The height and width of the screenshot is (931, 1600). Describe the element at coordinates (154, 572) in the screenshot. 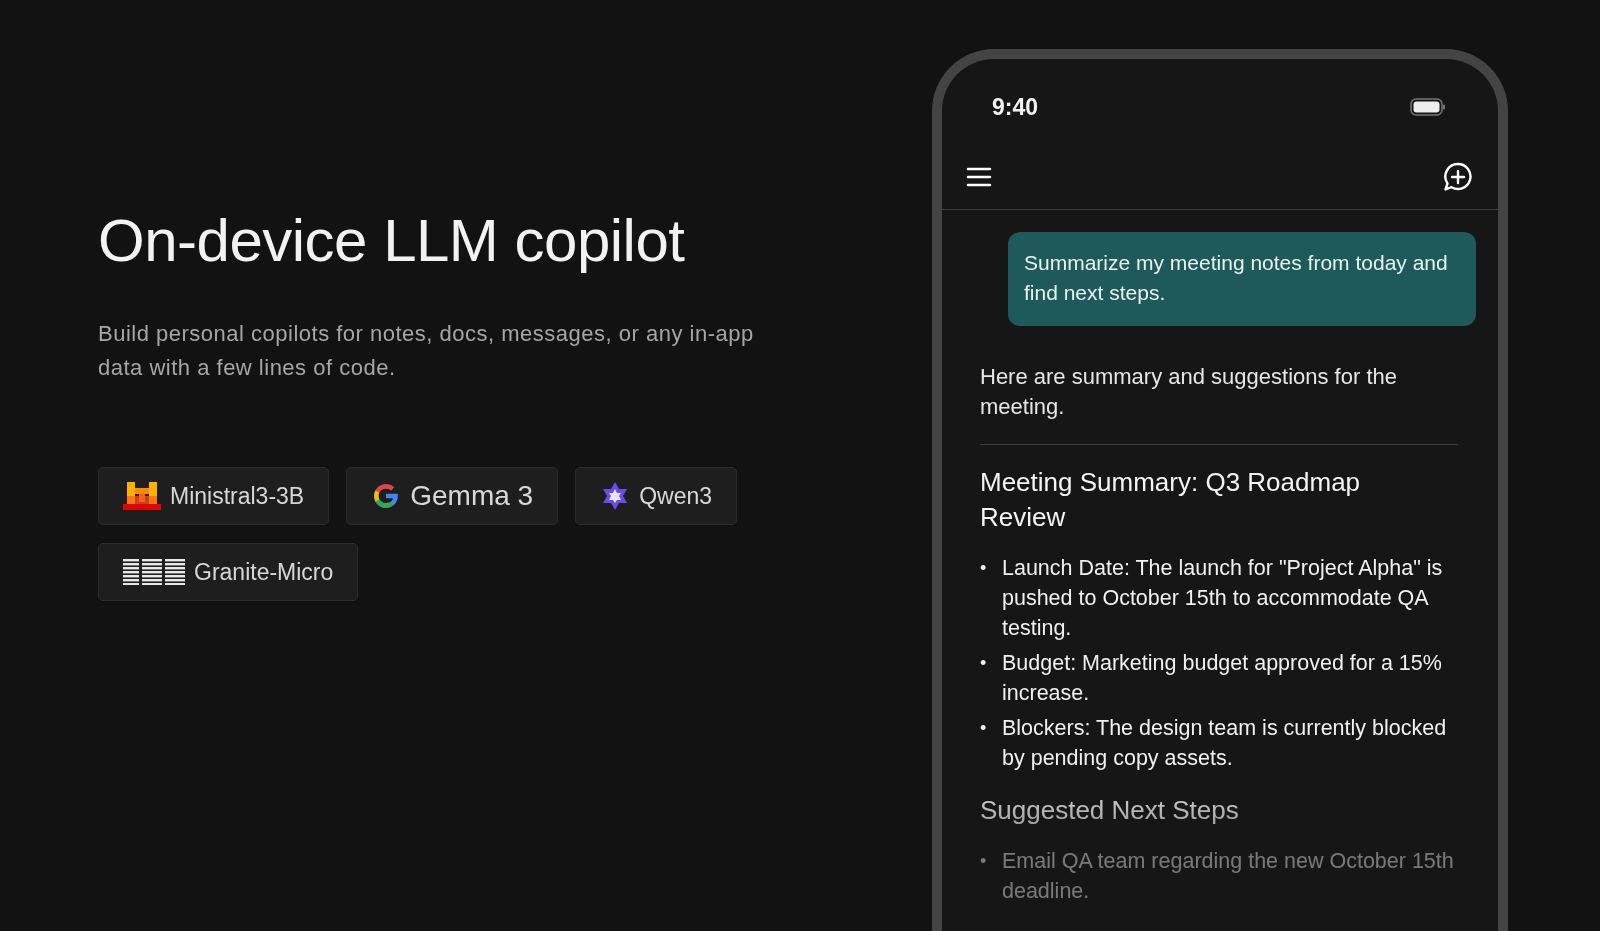

I see `striped-logo-icon` at that location.